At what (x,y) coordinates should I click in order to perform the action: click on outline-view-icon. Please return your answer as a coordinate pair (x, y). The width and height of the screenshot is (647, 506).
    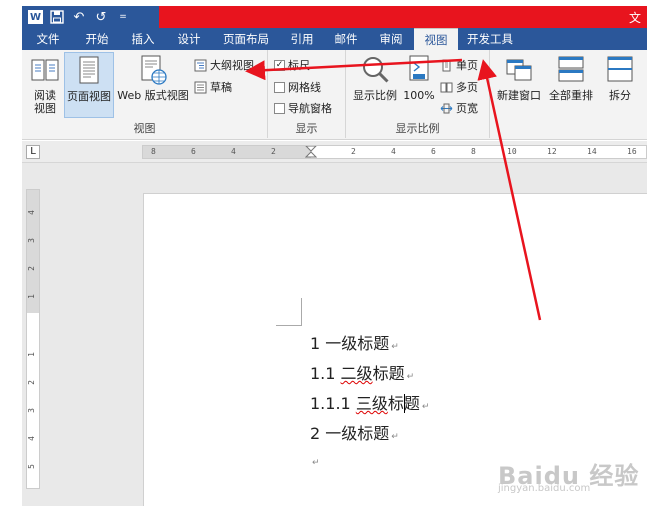
    Looking at the image, I should click on (200, 65).